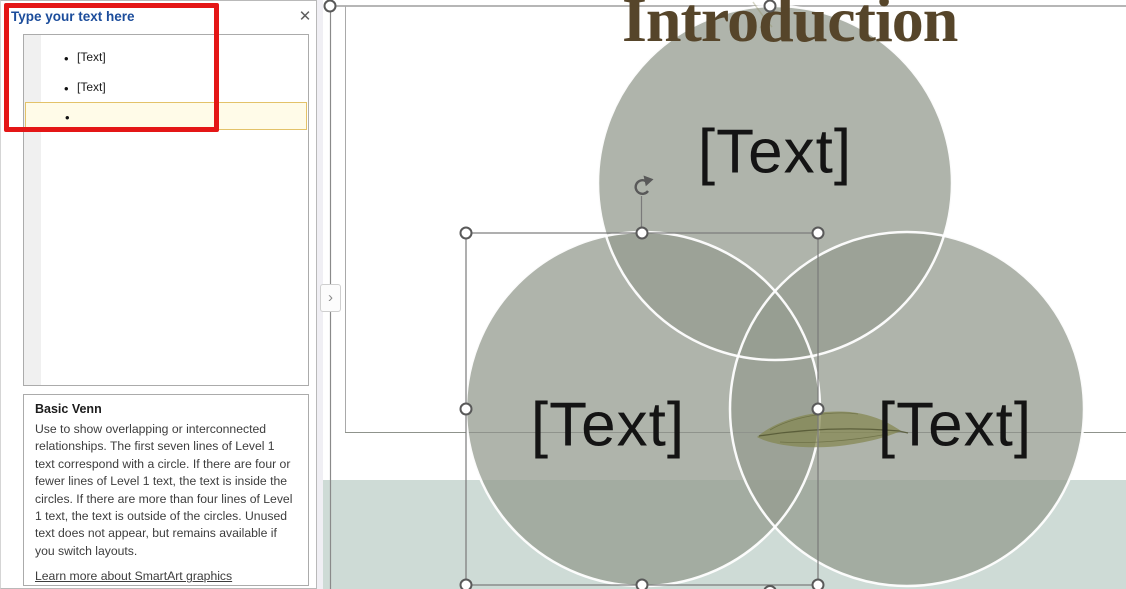 Image resolution: width=1126 pixels, height=589 pixels. What do you see at coordinates (642, 583) in the screenshot?
I see `selection-handle-s` at bounding box center [642, 583].